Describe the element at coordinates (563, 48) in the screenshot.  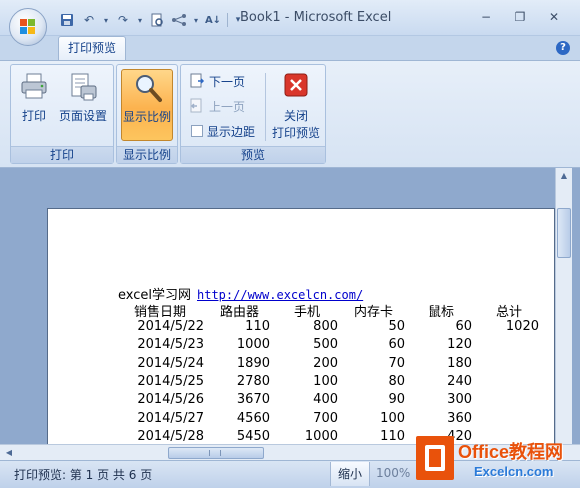
I see `help-icon: ?` at that location.